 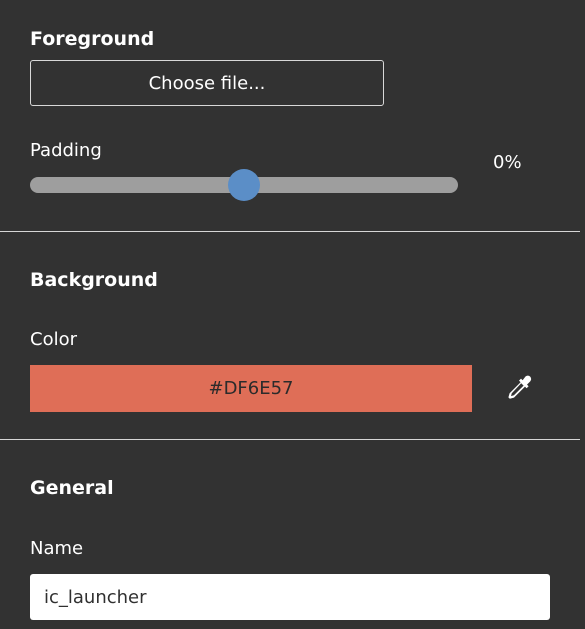 What do you see at coordinates (251, 388) in the screenshot?
I see `color-swatch: #DF6E57` at bounding box center [251, 388].